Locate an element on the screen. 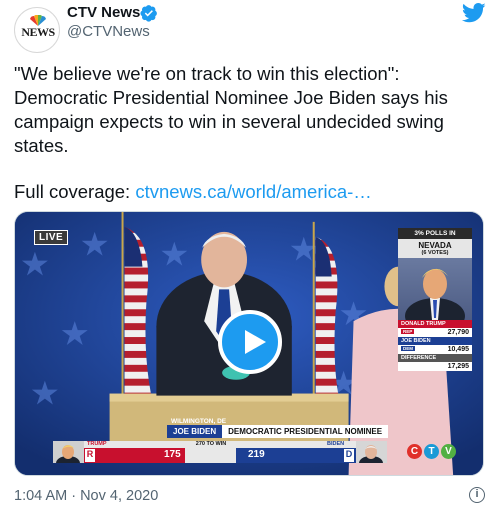 This screenshot has height=511, width=497. rep-party: REP is located at coordinates (408, 331).